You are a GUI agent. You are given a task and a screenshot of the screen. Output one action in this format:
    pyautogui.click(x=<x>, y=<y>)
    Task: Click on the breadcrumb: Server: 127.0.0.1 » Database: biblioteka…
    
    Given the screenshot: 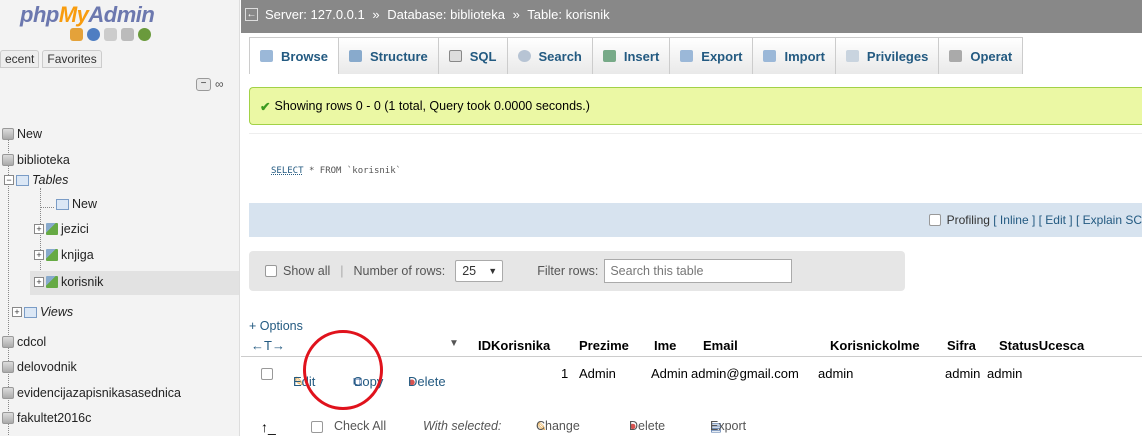 What is the action you would take?
    pyautogui.click(x=437, y=14)
    